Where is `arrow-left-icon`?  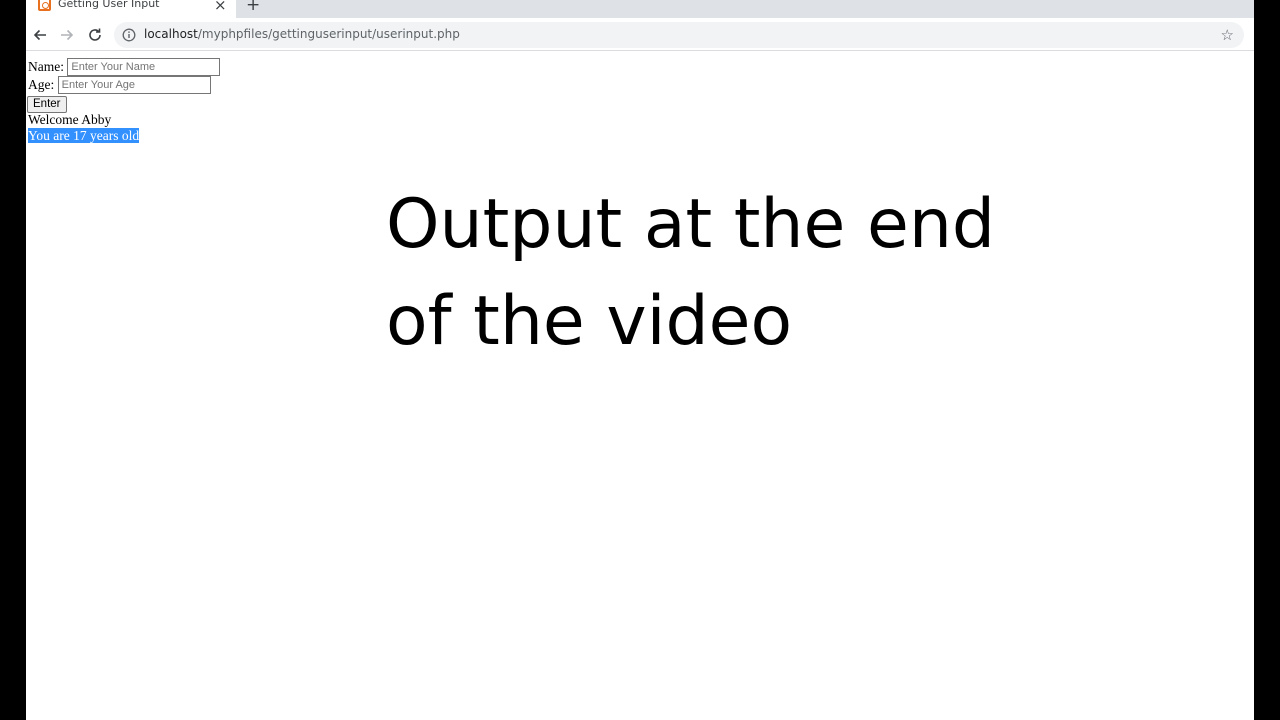
arrow-left-icon is located at coordinates (39, 35).